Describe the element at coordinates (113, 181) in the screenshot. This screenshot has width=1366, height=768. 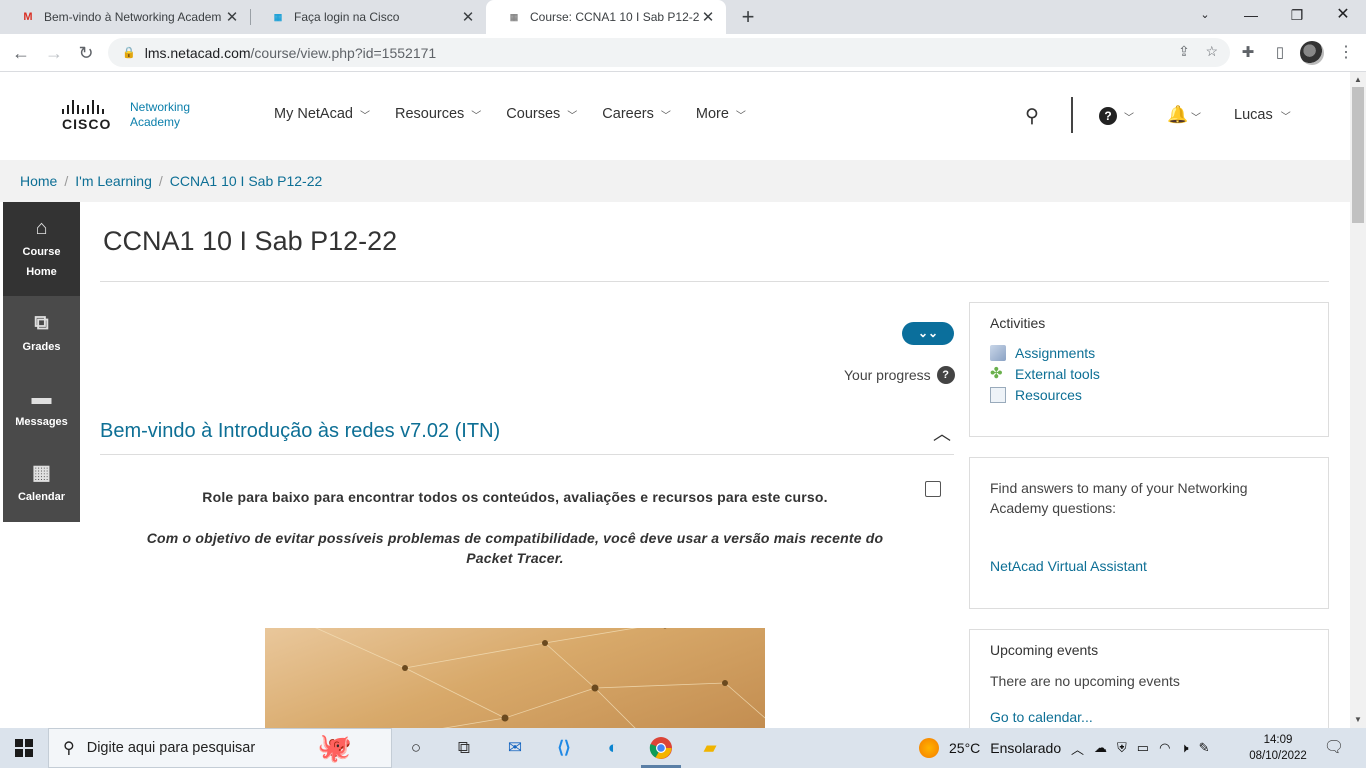
I see `breadcrumb-im-learning: I'm Learning` at that location.